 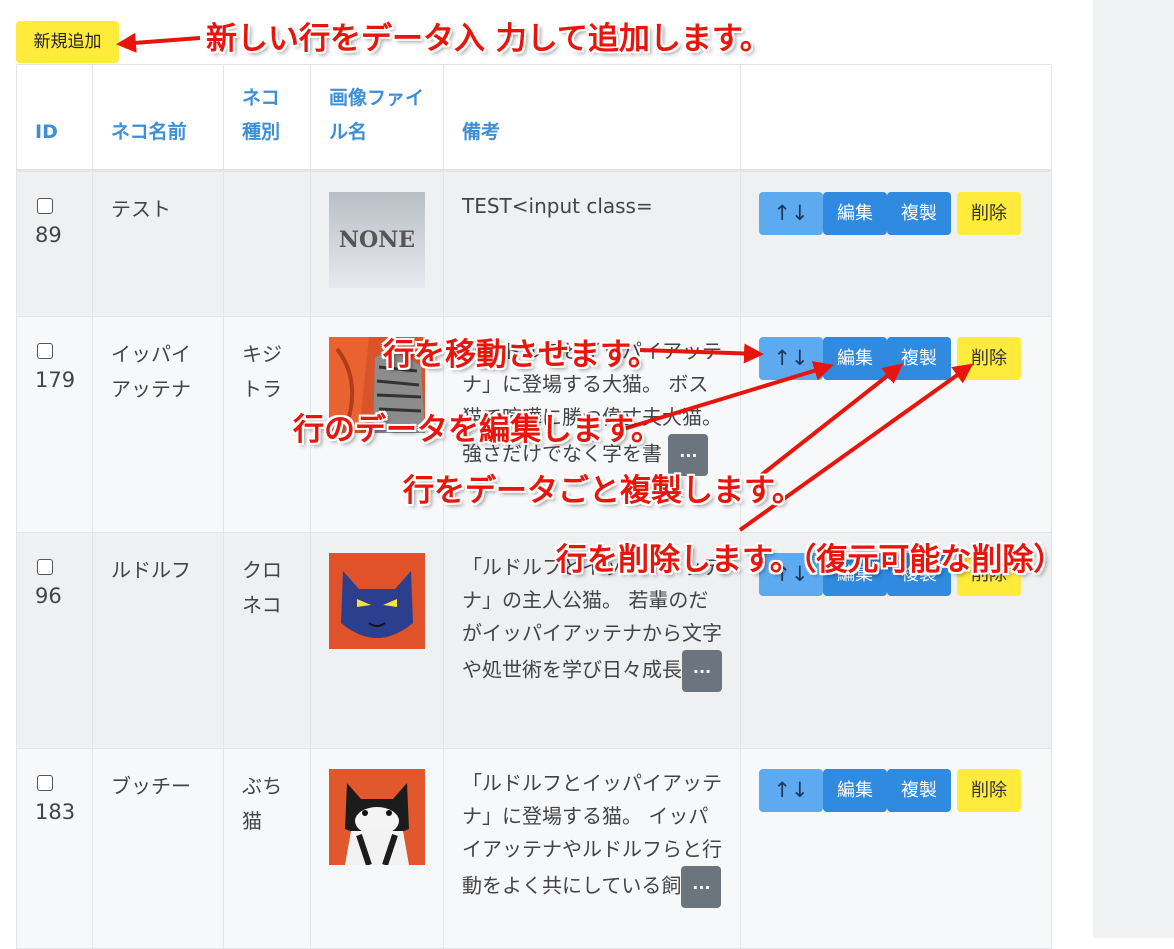 I want to click on table-header-row: ID ネコ名前 ネコ種別 画像ファイル名 備考, so click(x=534, y=118).